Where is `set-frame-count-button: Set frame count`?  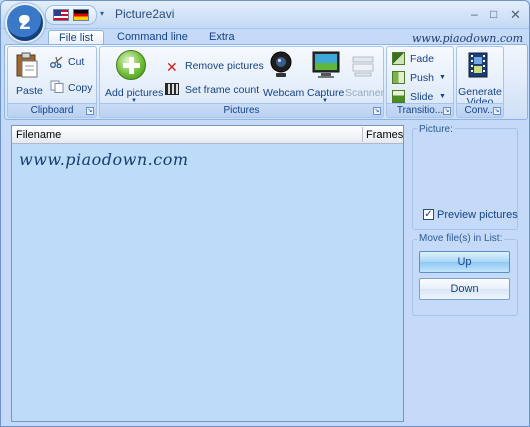
set-frame-count-button: Set frame count is located at coordinates (222, 90).